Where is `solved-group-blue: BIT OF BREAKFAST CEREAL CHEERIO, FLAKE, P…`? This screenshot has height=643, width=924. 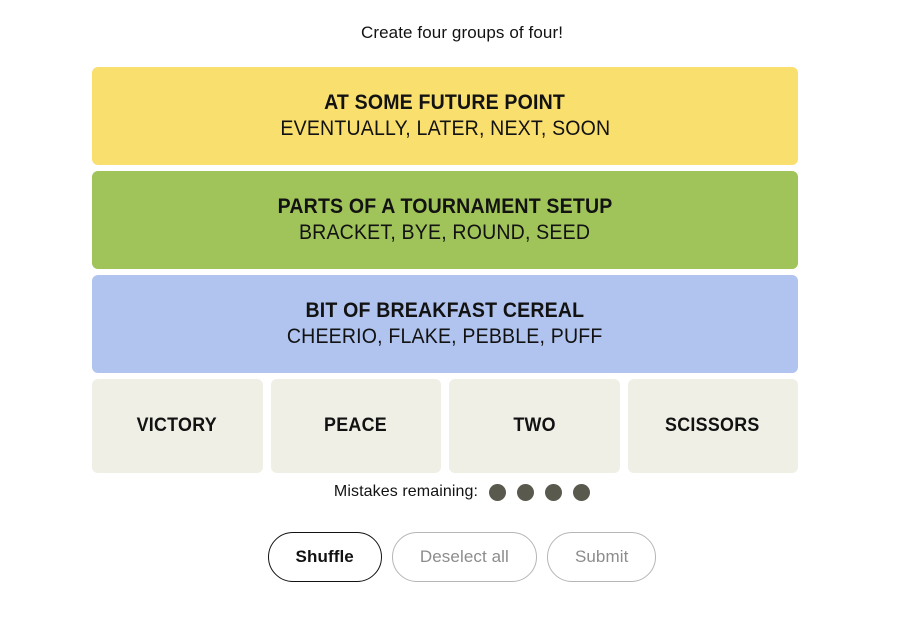 solved-group-blue: BIT OF BREAKFAST CEREAL CHEERIO, FLAKE, P… is located at coordinates (445, 324).